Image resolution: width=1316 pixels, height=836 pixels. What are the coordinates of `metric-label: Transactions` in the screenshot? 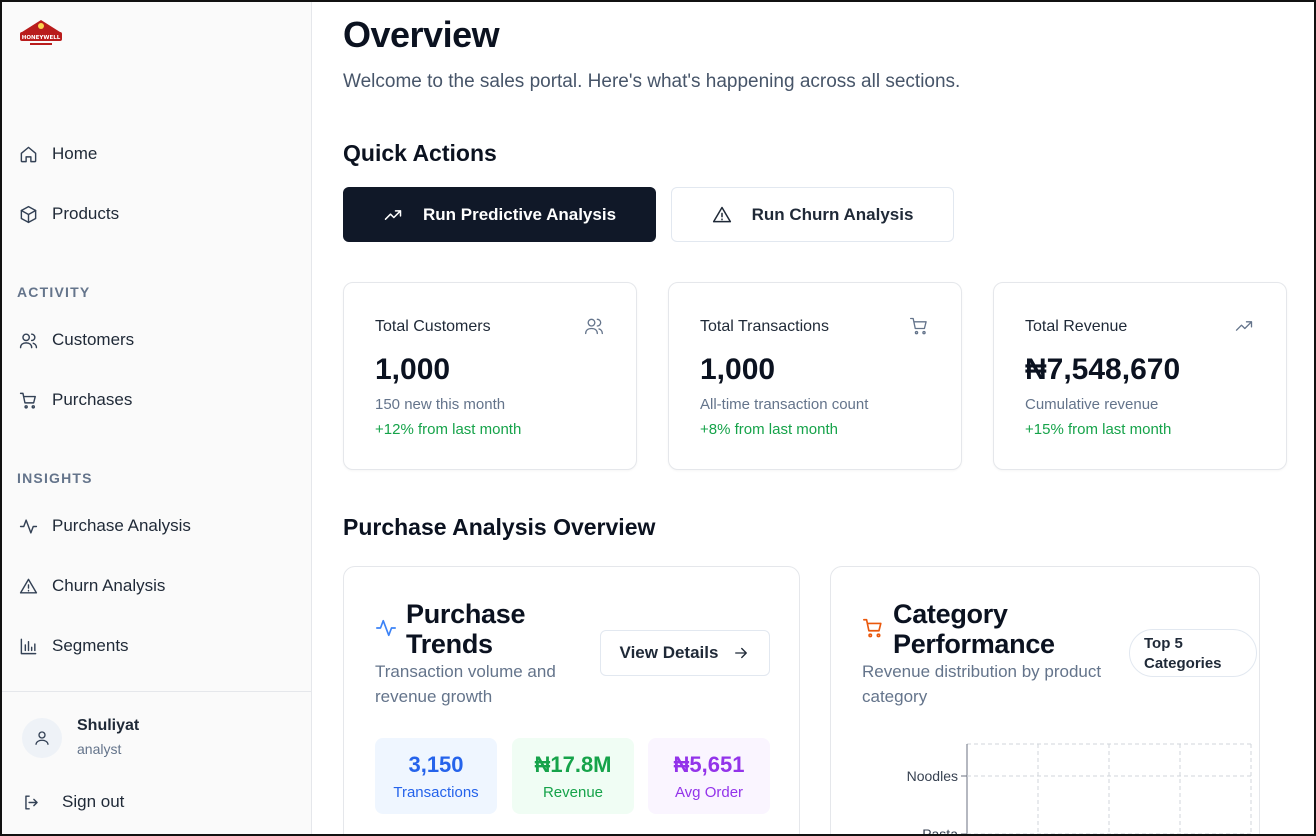 It's located at (436, 792).